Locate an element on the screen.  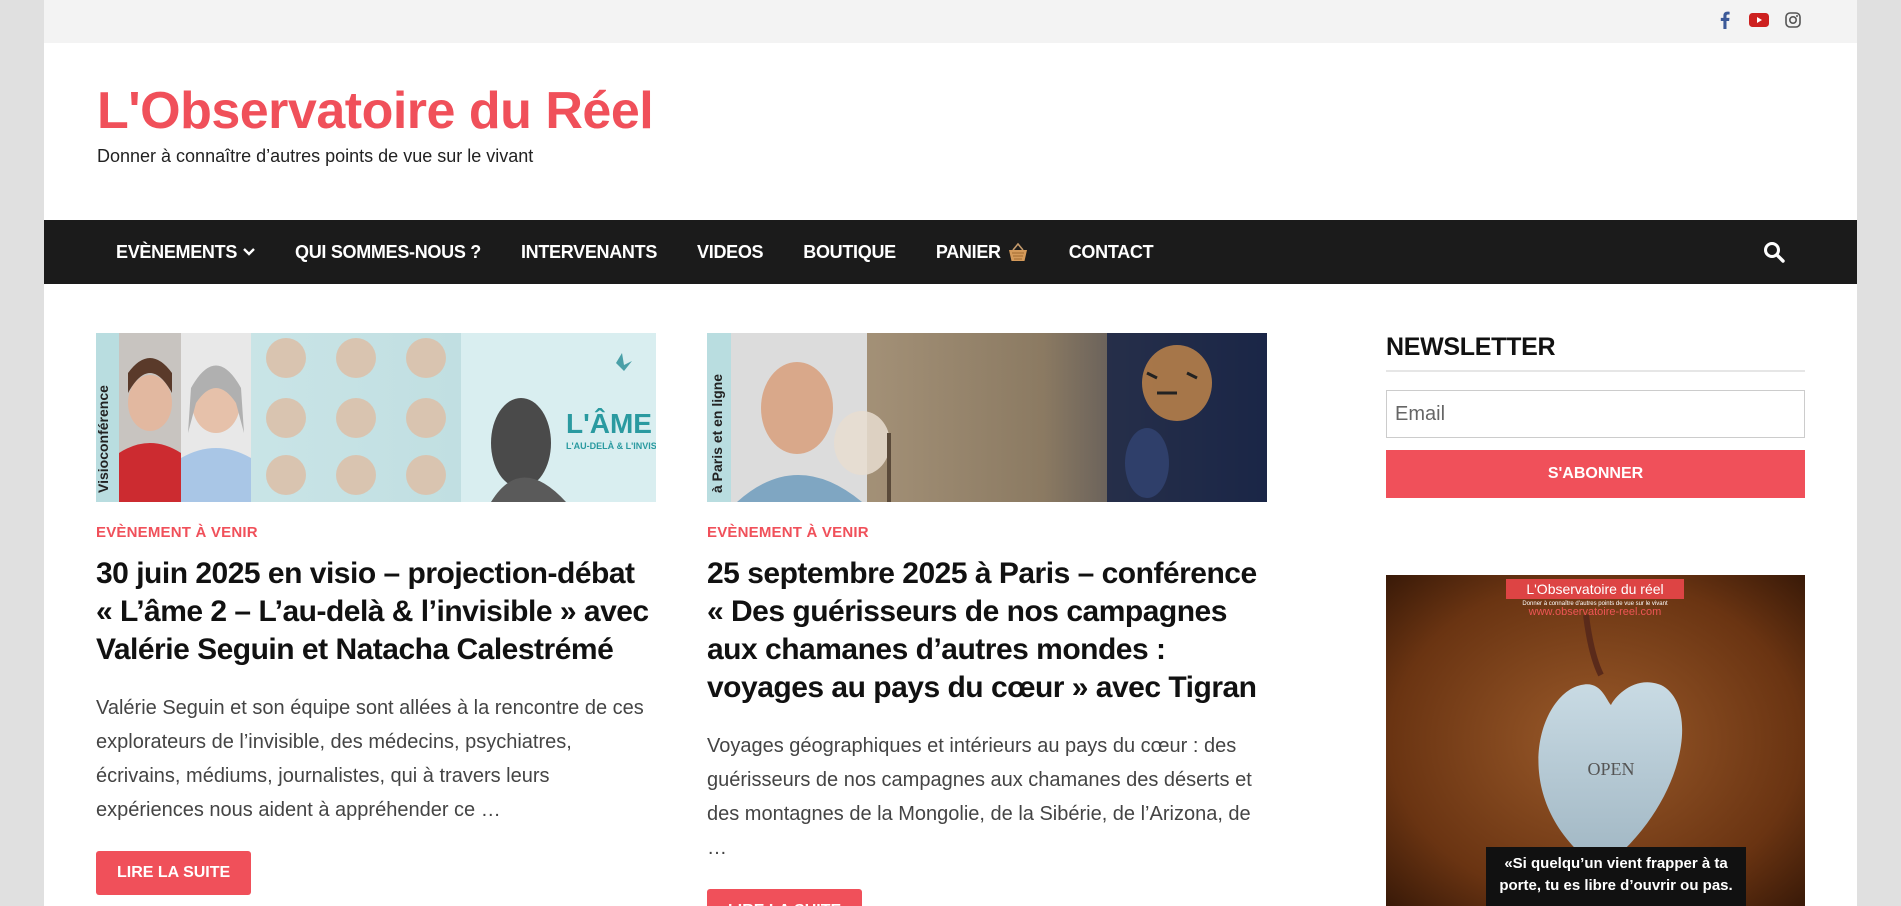
ad-brand: L'Observatoire du réel is located at coordinates (1594, 589).